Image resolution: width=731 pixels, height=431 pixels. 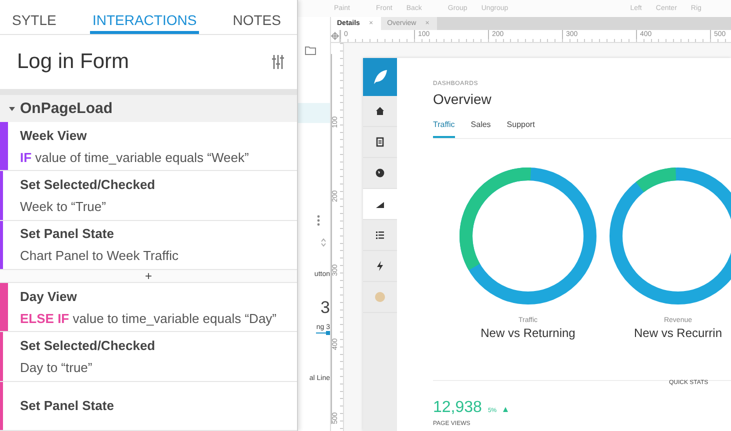 What do you see at coordinates (678, 333) in the screenshot?
I see `chart-title: New vs Recurrin` at bounding box center [678, 333].